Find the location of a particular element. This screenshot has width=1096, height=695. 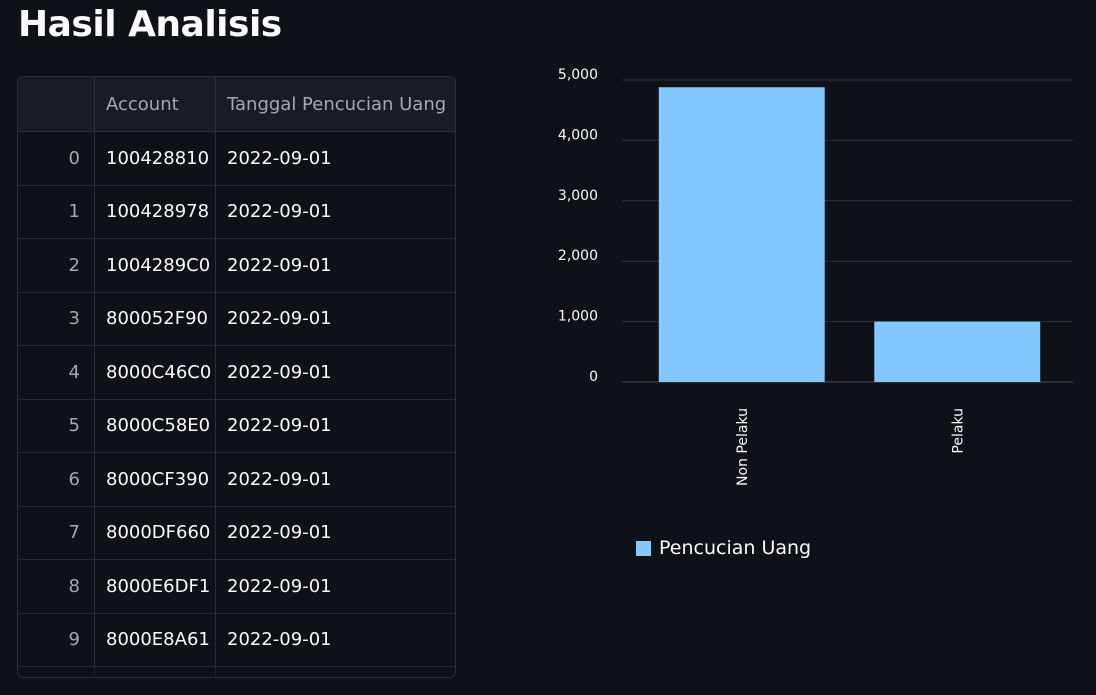

account-cell: 8000E6DF1 is located at coordinates (155, 586).